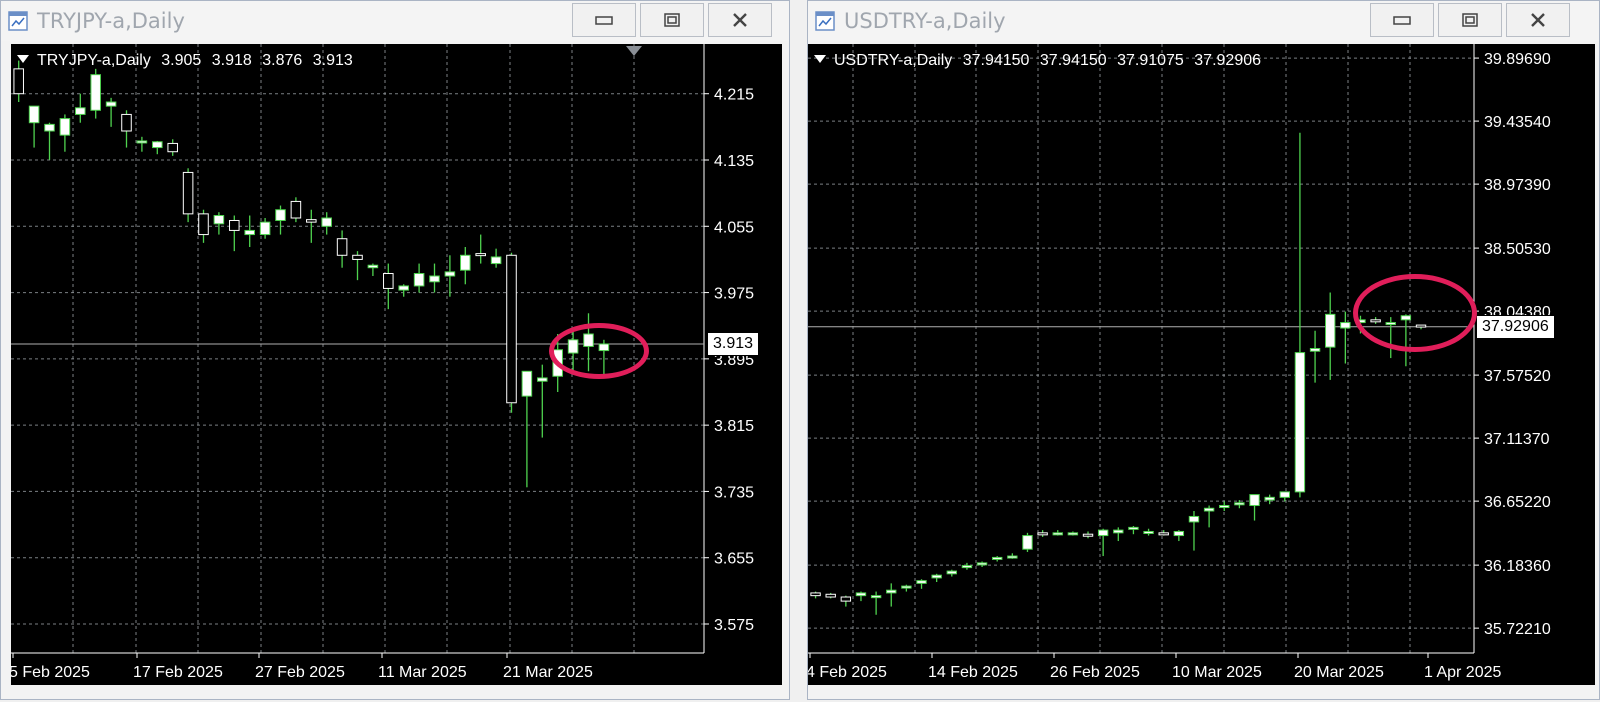  Describe the element at coordinates (188, 61) in the screenshot. I see `ohlc-info-line: TRYJPY-a,Daily 3.905 3.918 3.876 3.913` at that location.